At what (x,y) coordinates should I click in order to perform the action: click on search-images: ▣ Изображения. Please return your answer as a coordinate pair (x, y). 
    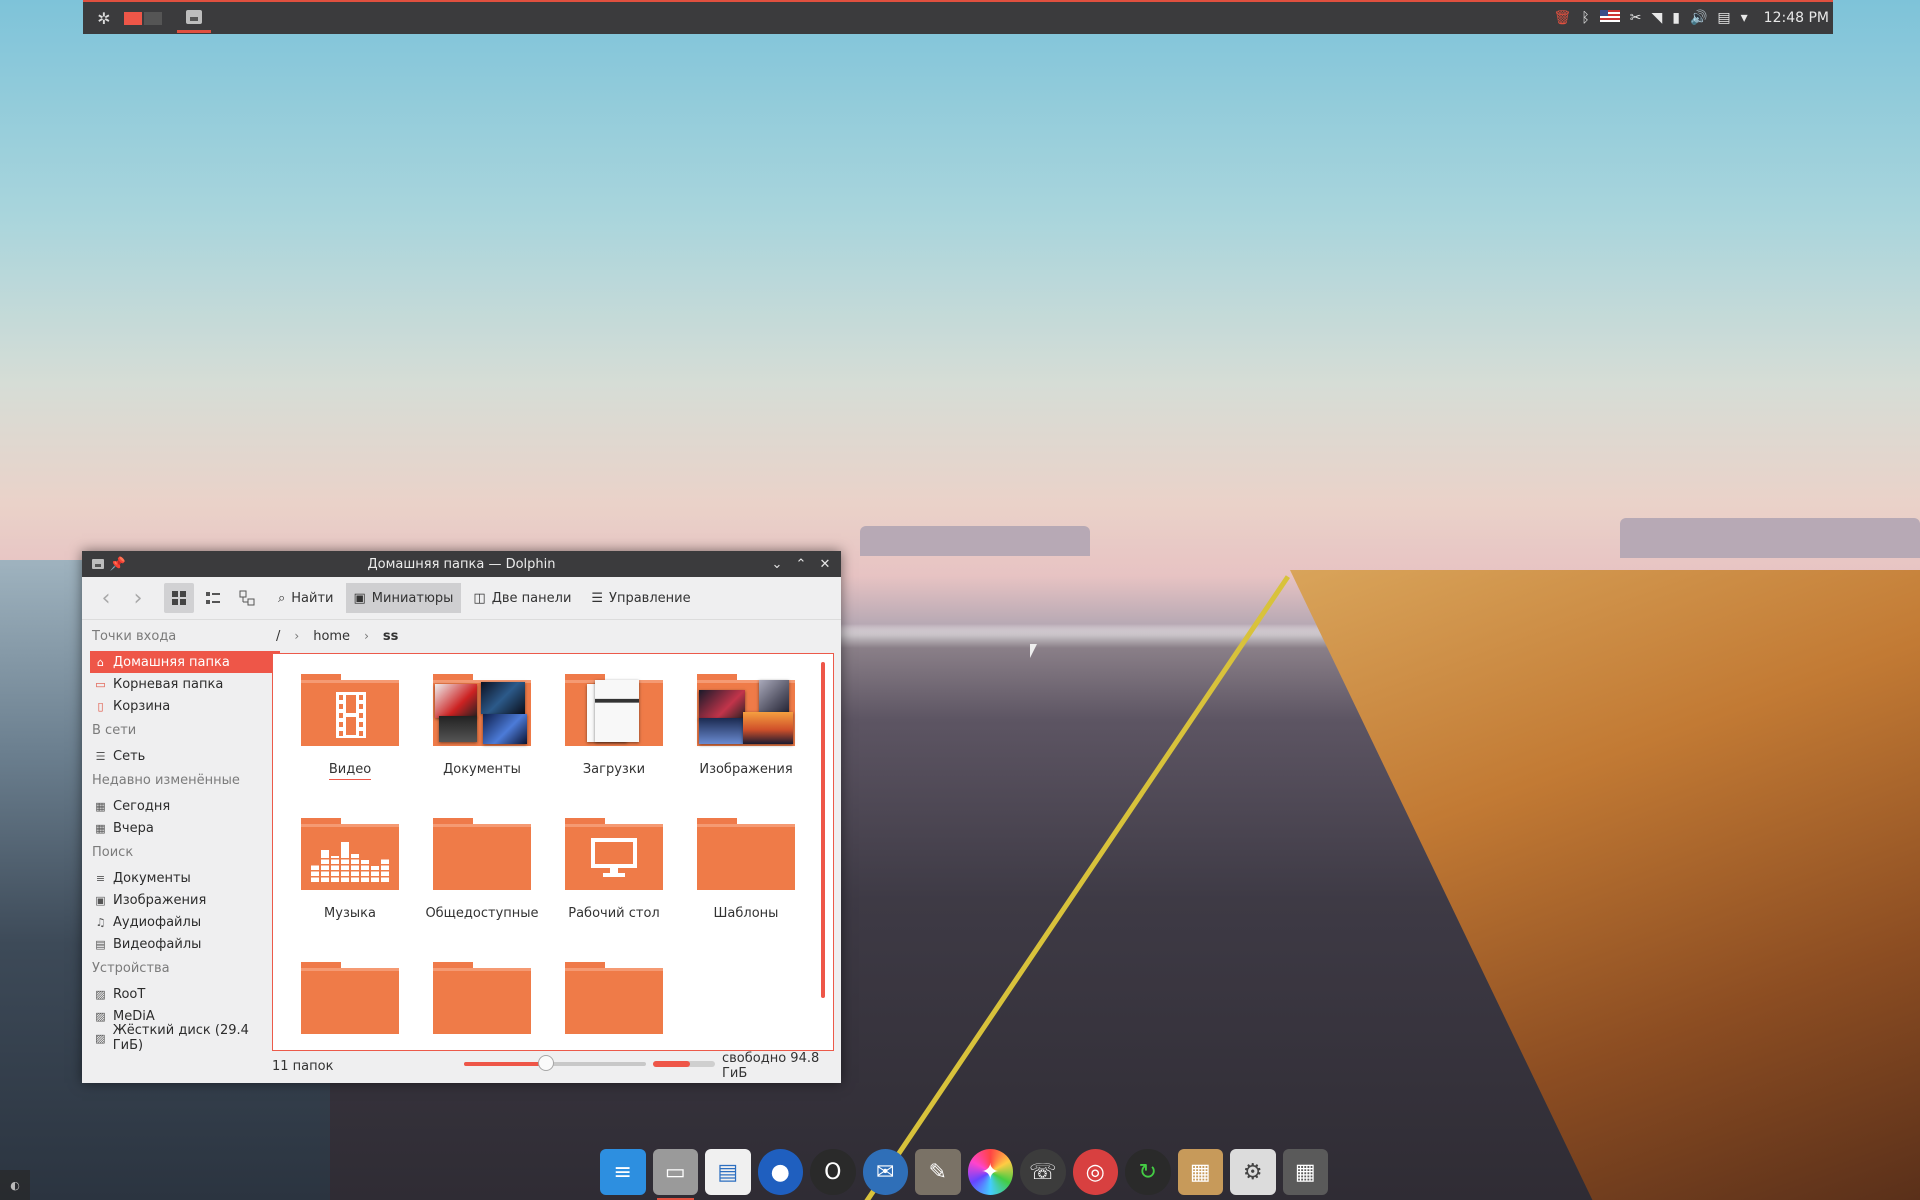
    Looking at the image, I should click on (185, 900).